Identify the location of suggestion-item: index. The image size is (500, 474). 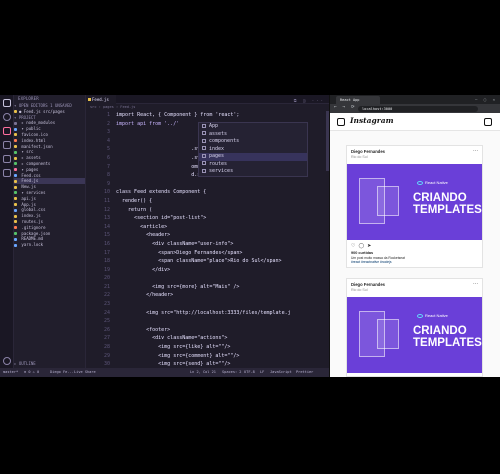
(253, 150).